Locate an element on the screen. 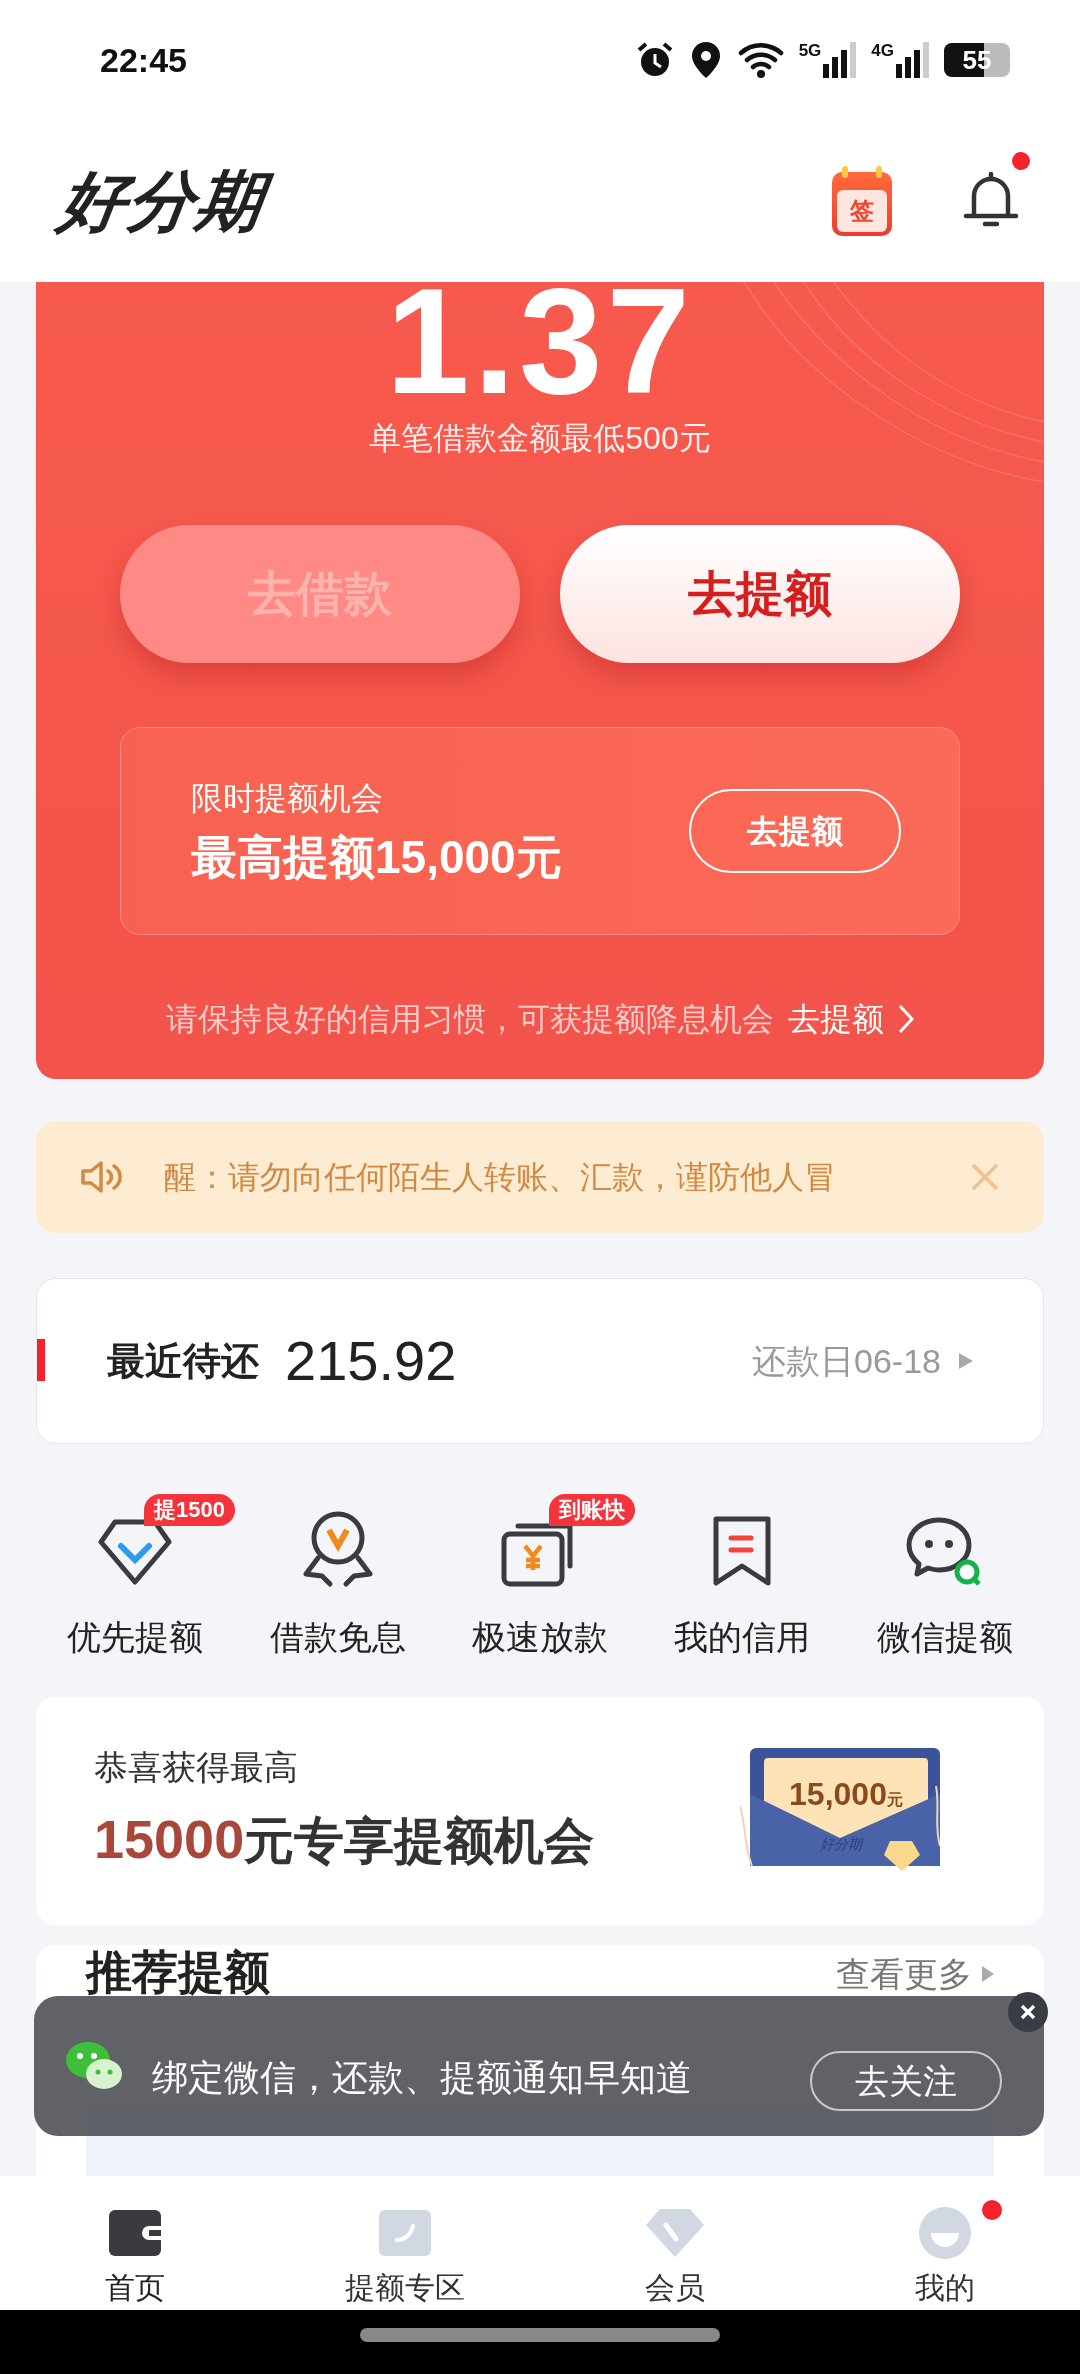 The image size is (1080, 2374). shortcut-item: 我的信用 is located at coordinates (742, 1580).